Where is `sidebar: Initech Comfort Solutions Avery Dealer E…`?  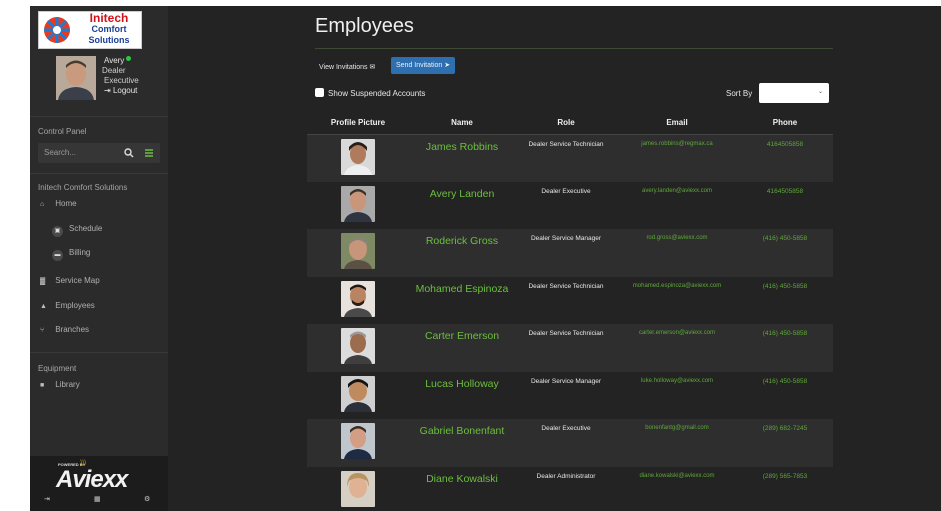 sidebar: Initech Comfort Solutions Avery Dealer E… is located at coordinates (99, 258).